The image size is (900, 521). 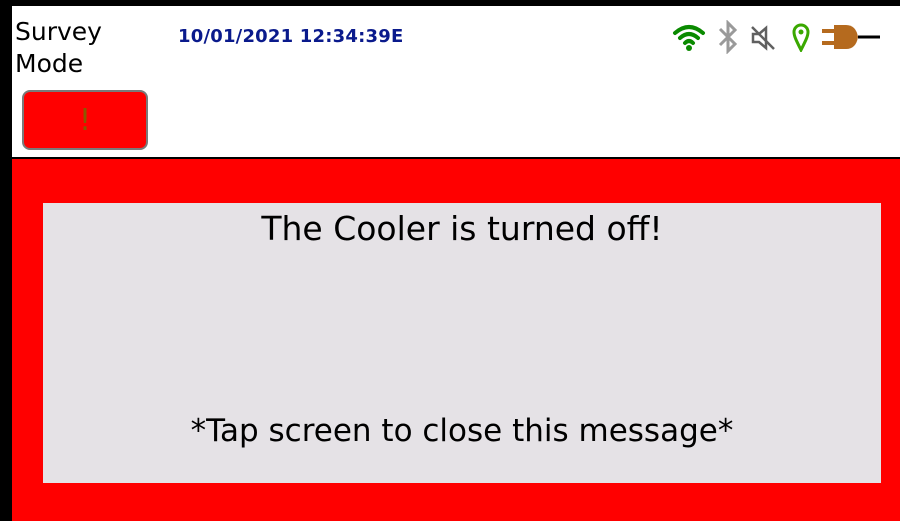 I want to click on wifi-icon, so click(x=689, y=38).